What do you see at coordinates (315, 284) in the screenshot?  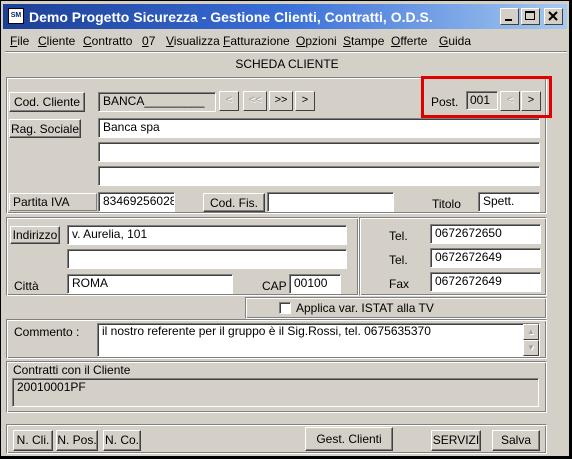 I see `cap-field: 00100` at bounding box center [315, 284].